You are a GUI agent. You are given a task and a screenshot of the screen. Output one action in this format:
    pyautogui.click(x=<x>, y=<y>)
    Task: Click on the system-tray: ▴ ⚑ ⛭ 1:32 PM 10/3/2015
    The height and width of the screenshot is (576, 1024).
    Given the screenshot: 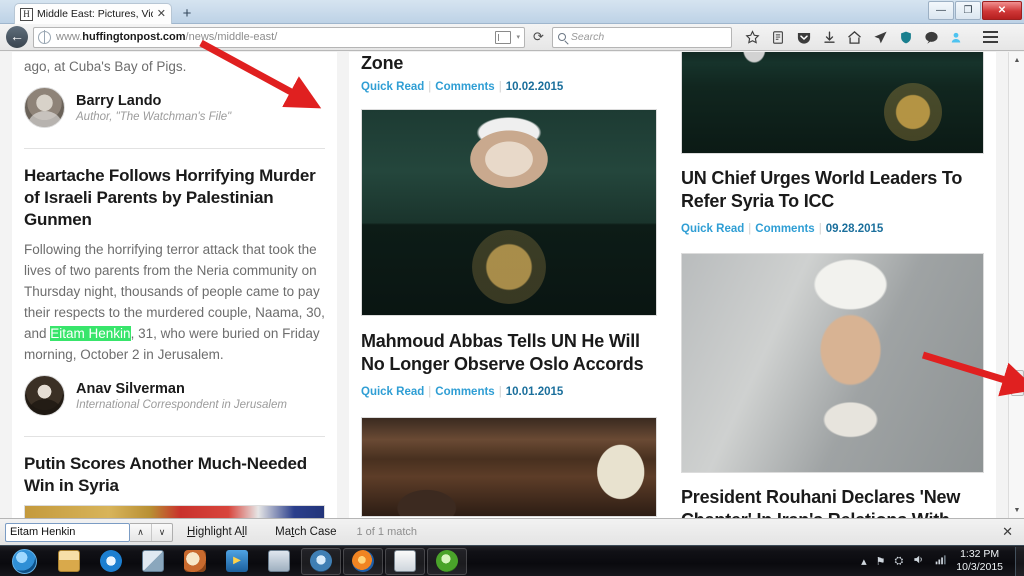 What is the action you would take?
    pyautogui.click(x=938, y=561)
    